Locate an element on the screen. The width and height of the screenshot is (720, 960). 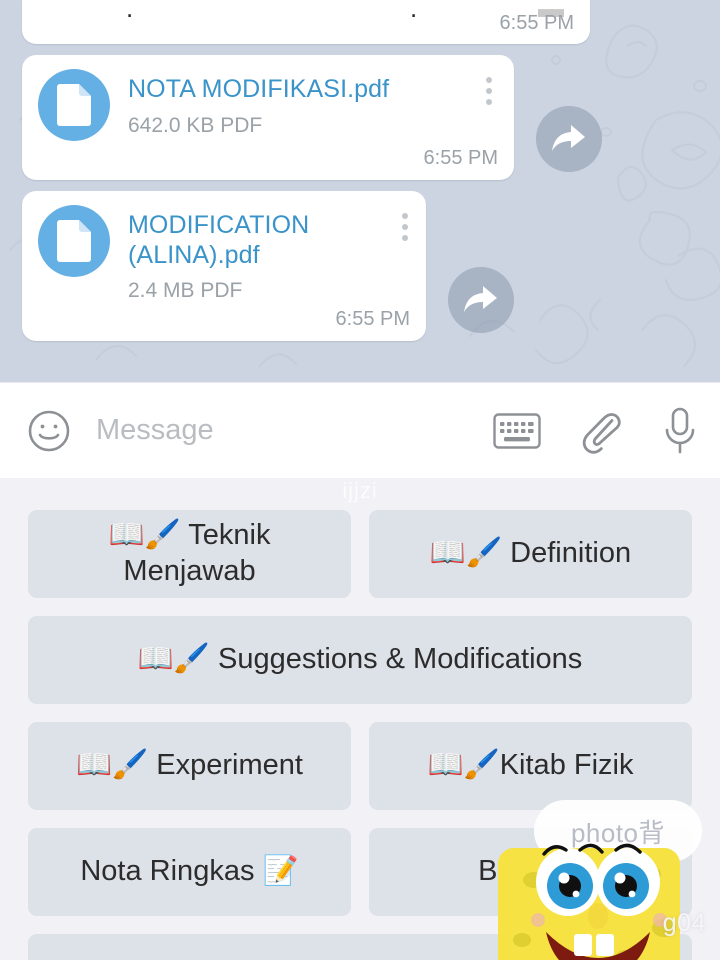
keyboard-button-nota-ringkas: Nota Ringkas 📝 is located at coordinates (189, 872).